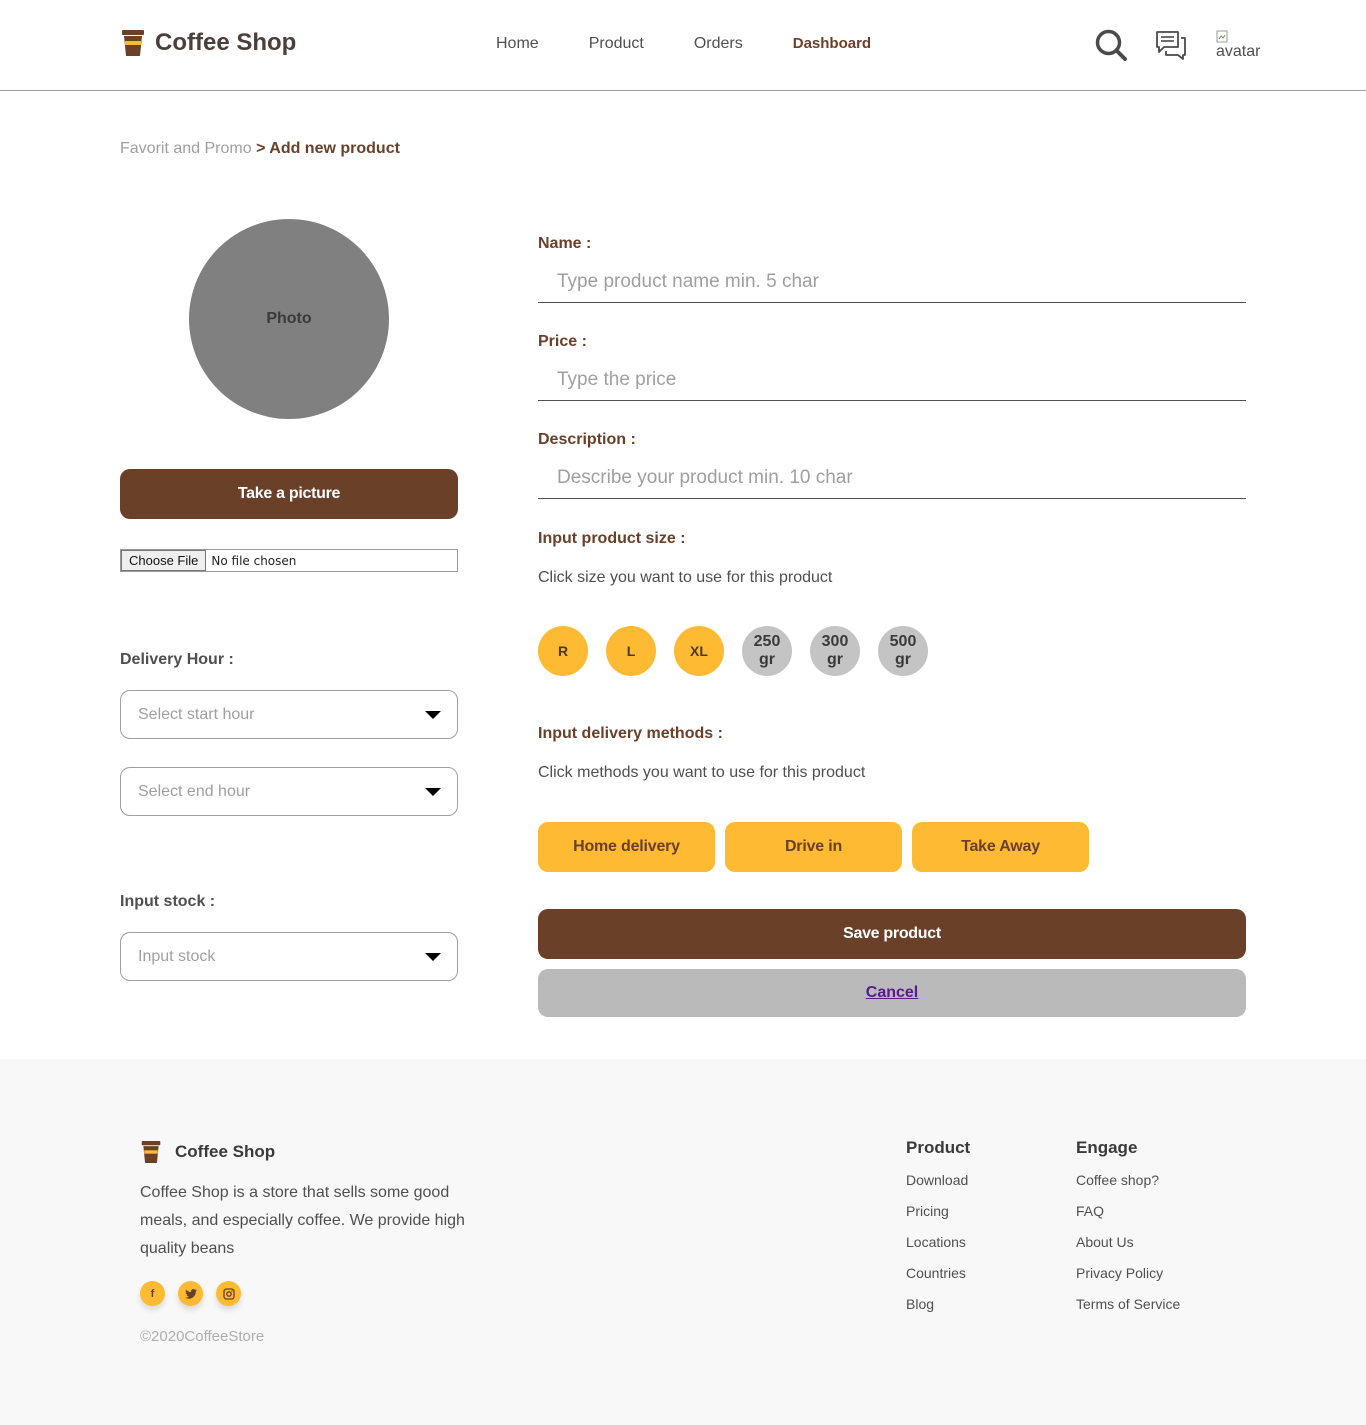 This screenshot has height=1425, width=1366. What do you see at coordinates (563, 651) in the screenshot?
I see `size-option-r: R` at bounding box center [563, 651].